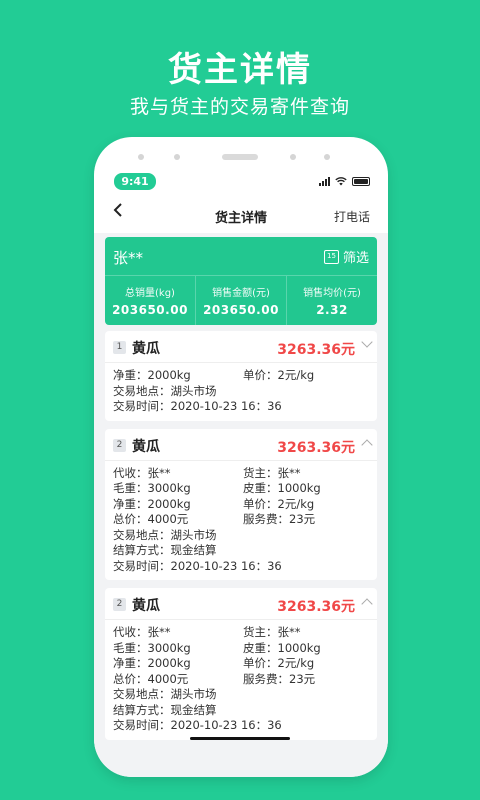 This screenshot has width=480, height=800. Describe the element at coordinates (241, 293) in the screenshot. I see `stat-label: 销售金额(元)` at that location.